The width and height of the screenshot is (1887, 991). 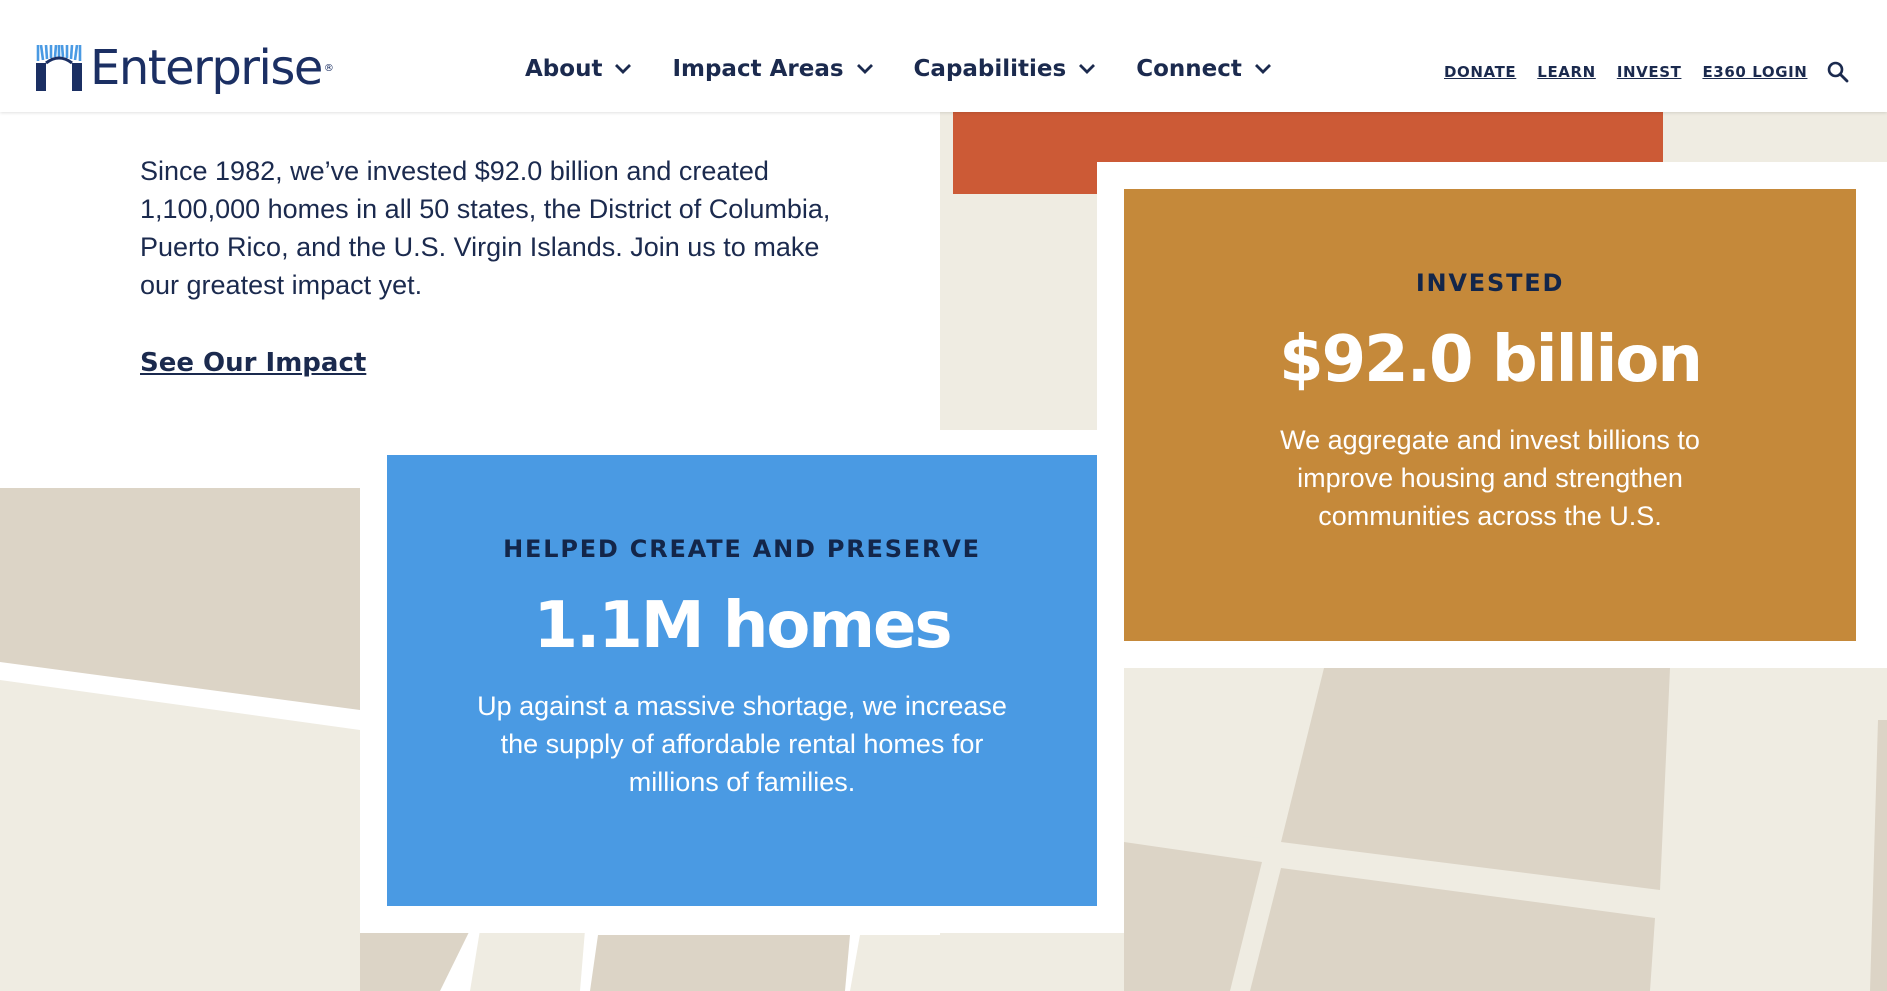 I want to click on nav-item-label: About, so click(x=564, y=69).